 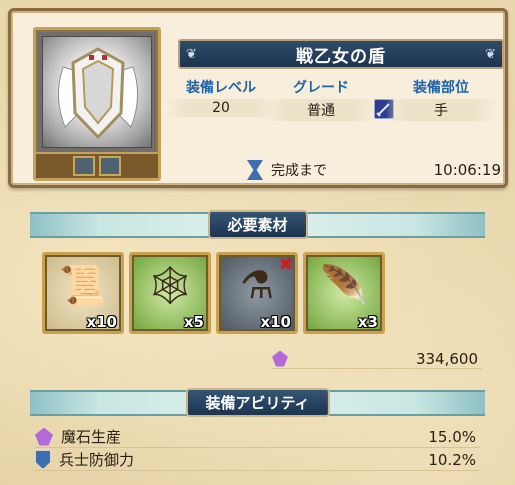 I want to click on stat-equip-slot: 装備部位 手, so click(x=441, y=99).